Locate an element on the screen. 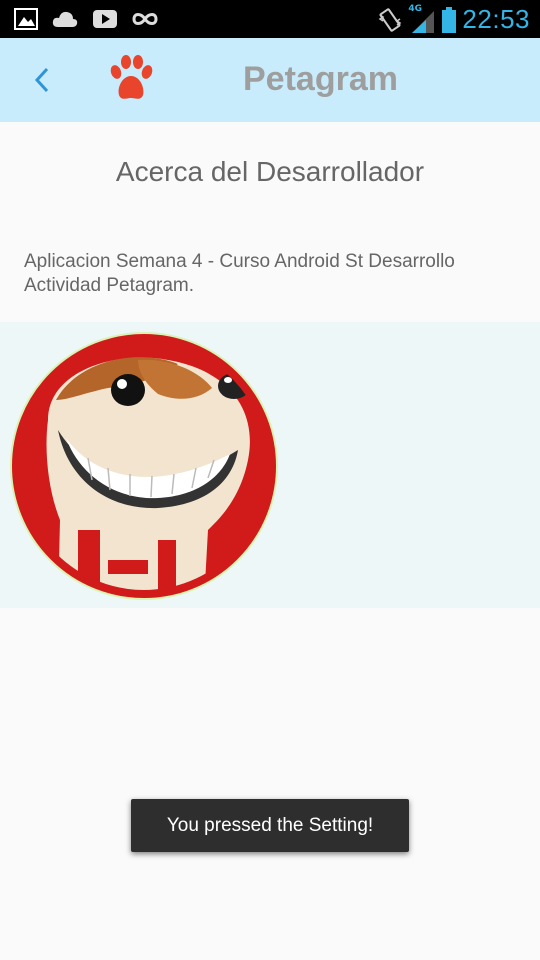  back-button is located at coordinates (43, 80).